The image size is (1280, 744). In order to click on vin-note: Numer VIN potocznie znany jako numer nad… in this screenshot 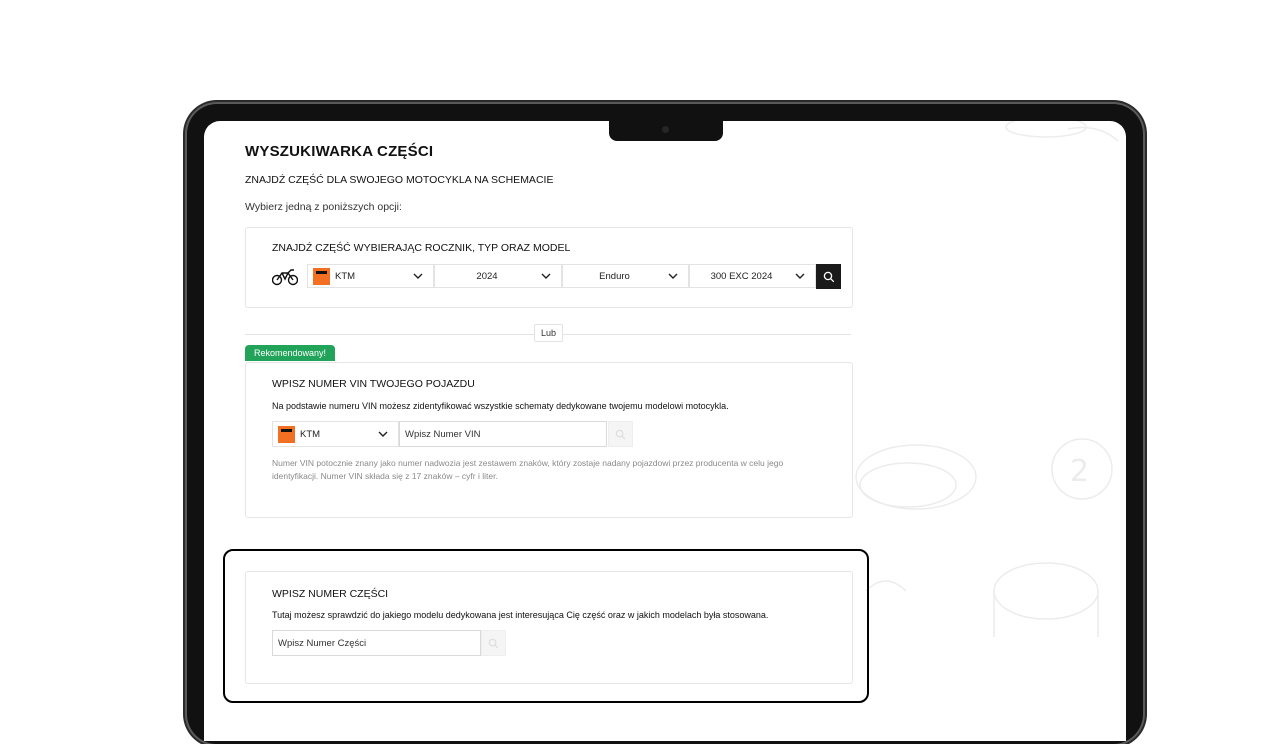, I will do `click(528, 469)`.